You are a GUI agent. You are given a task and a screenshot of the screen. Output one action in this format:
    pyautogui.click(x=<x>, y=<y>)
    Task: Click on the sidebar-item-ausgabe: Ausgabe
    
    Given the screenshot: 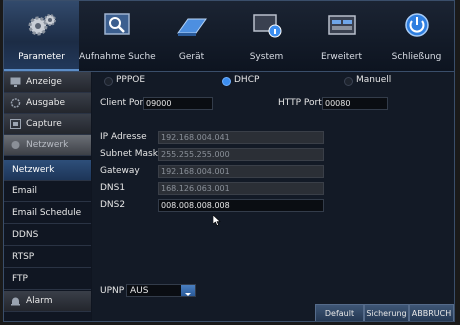 What is the action you would take?
    pyautogui.click(x=47, y=103)
    